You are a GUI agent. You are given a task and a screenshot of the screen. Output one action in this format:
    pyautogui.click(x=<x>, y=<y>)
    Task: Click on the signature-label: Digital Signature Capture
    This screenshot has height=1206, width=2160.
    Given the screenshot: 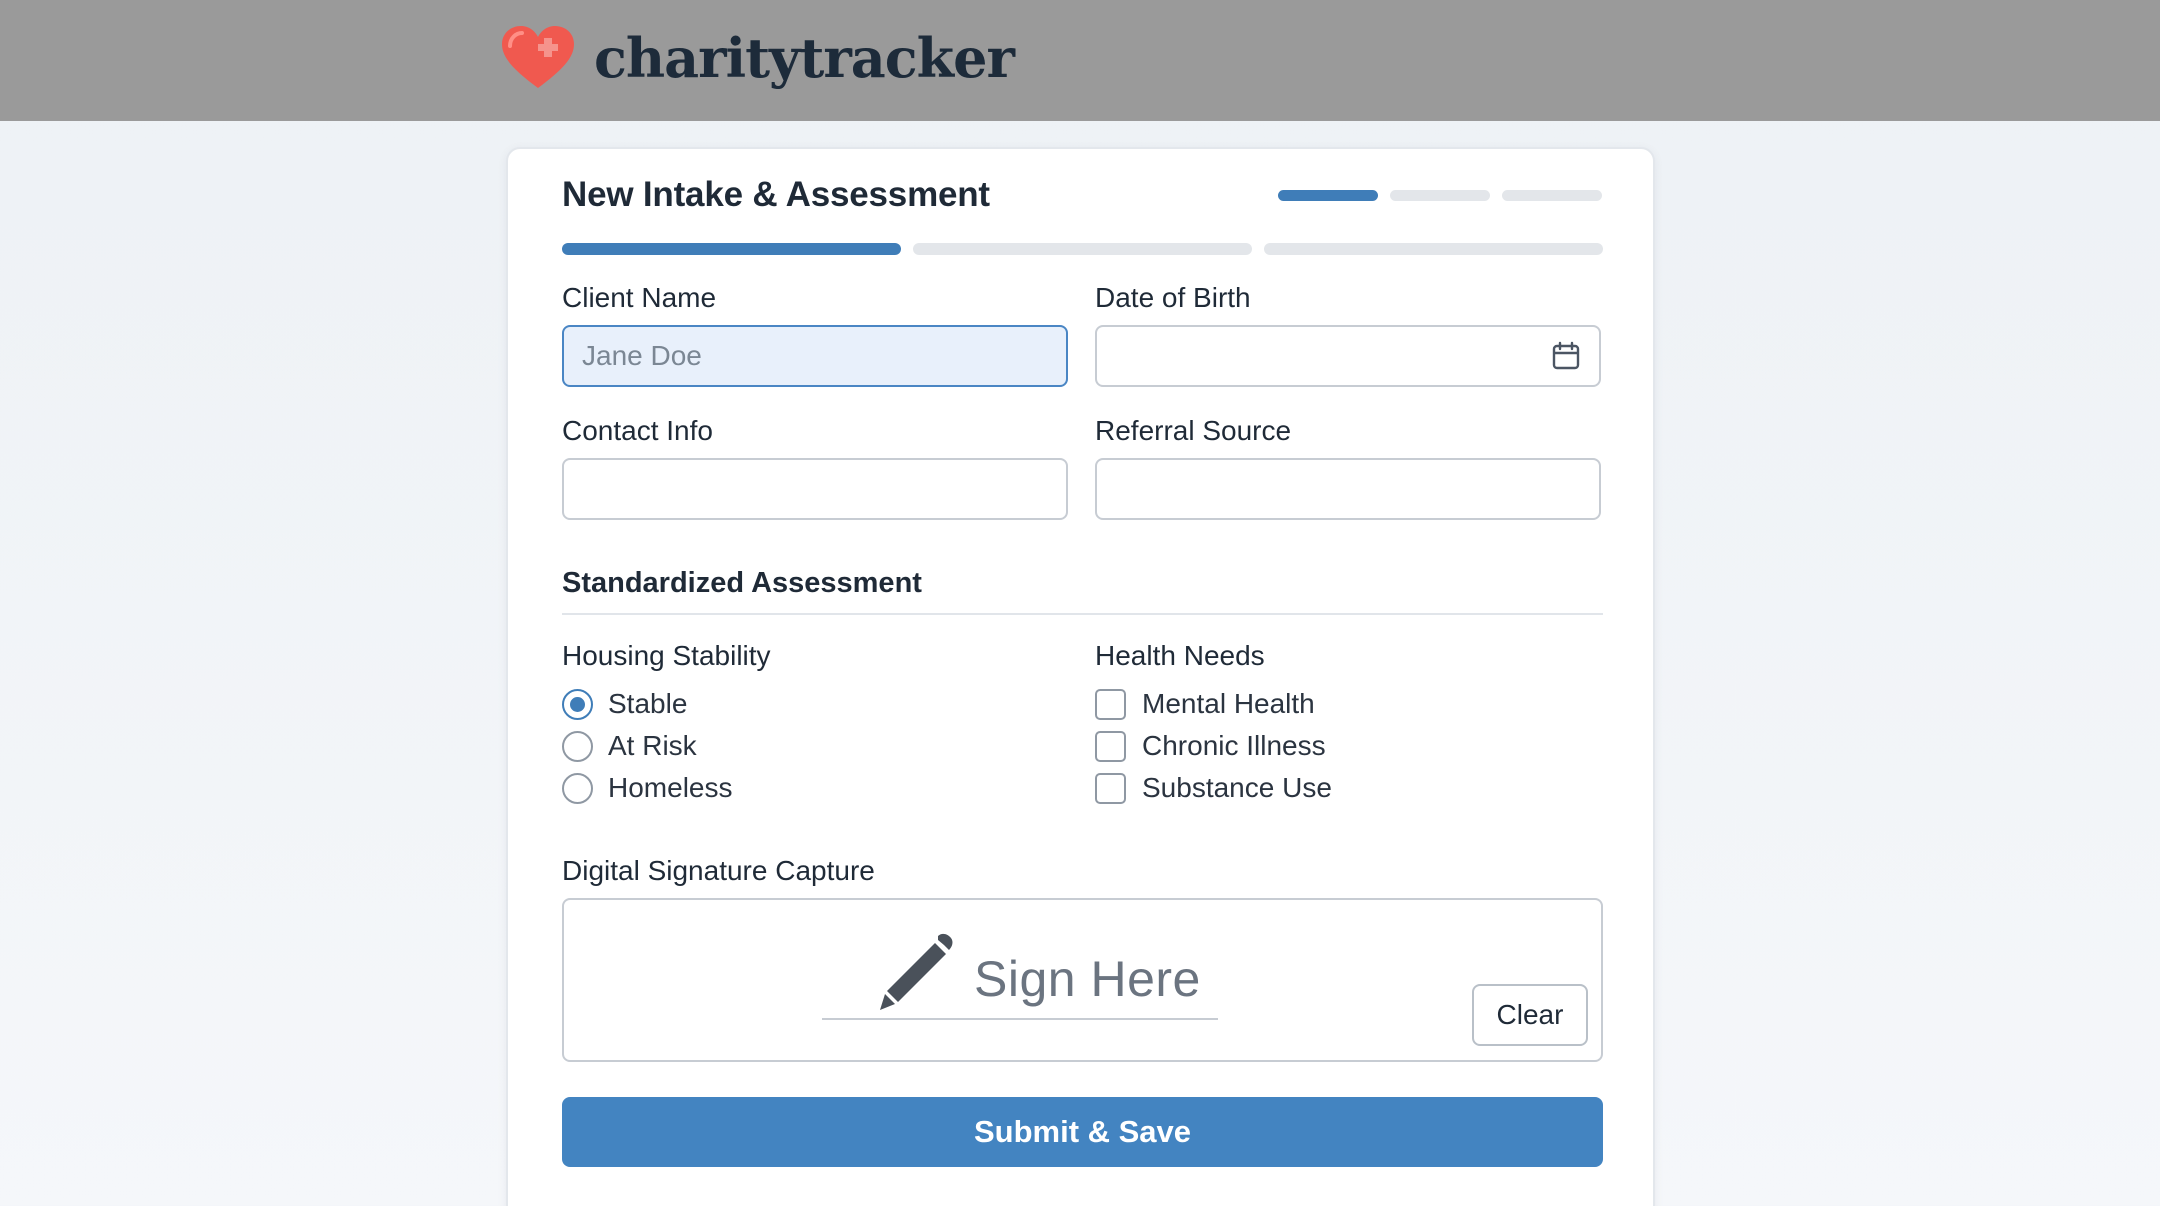 What is the action you would take?
    pyautogui.click(x=718, y=870)
    